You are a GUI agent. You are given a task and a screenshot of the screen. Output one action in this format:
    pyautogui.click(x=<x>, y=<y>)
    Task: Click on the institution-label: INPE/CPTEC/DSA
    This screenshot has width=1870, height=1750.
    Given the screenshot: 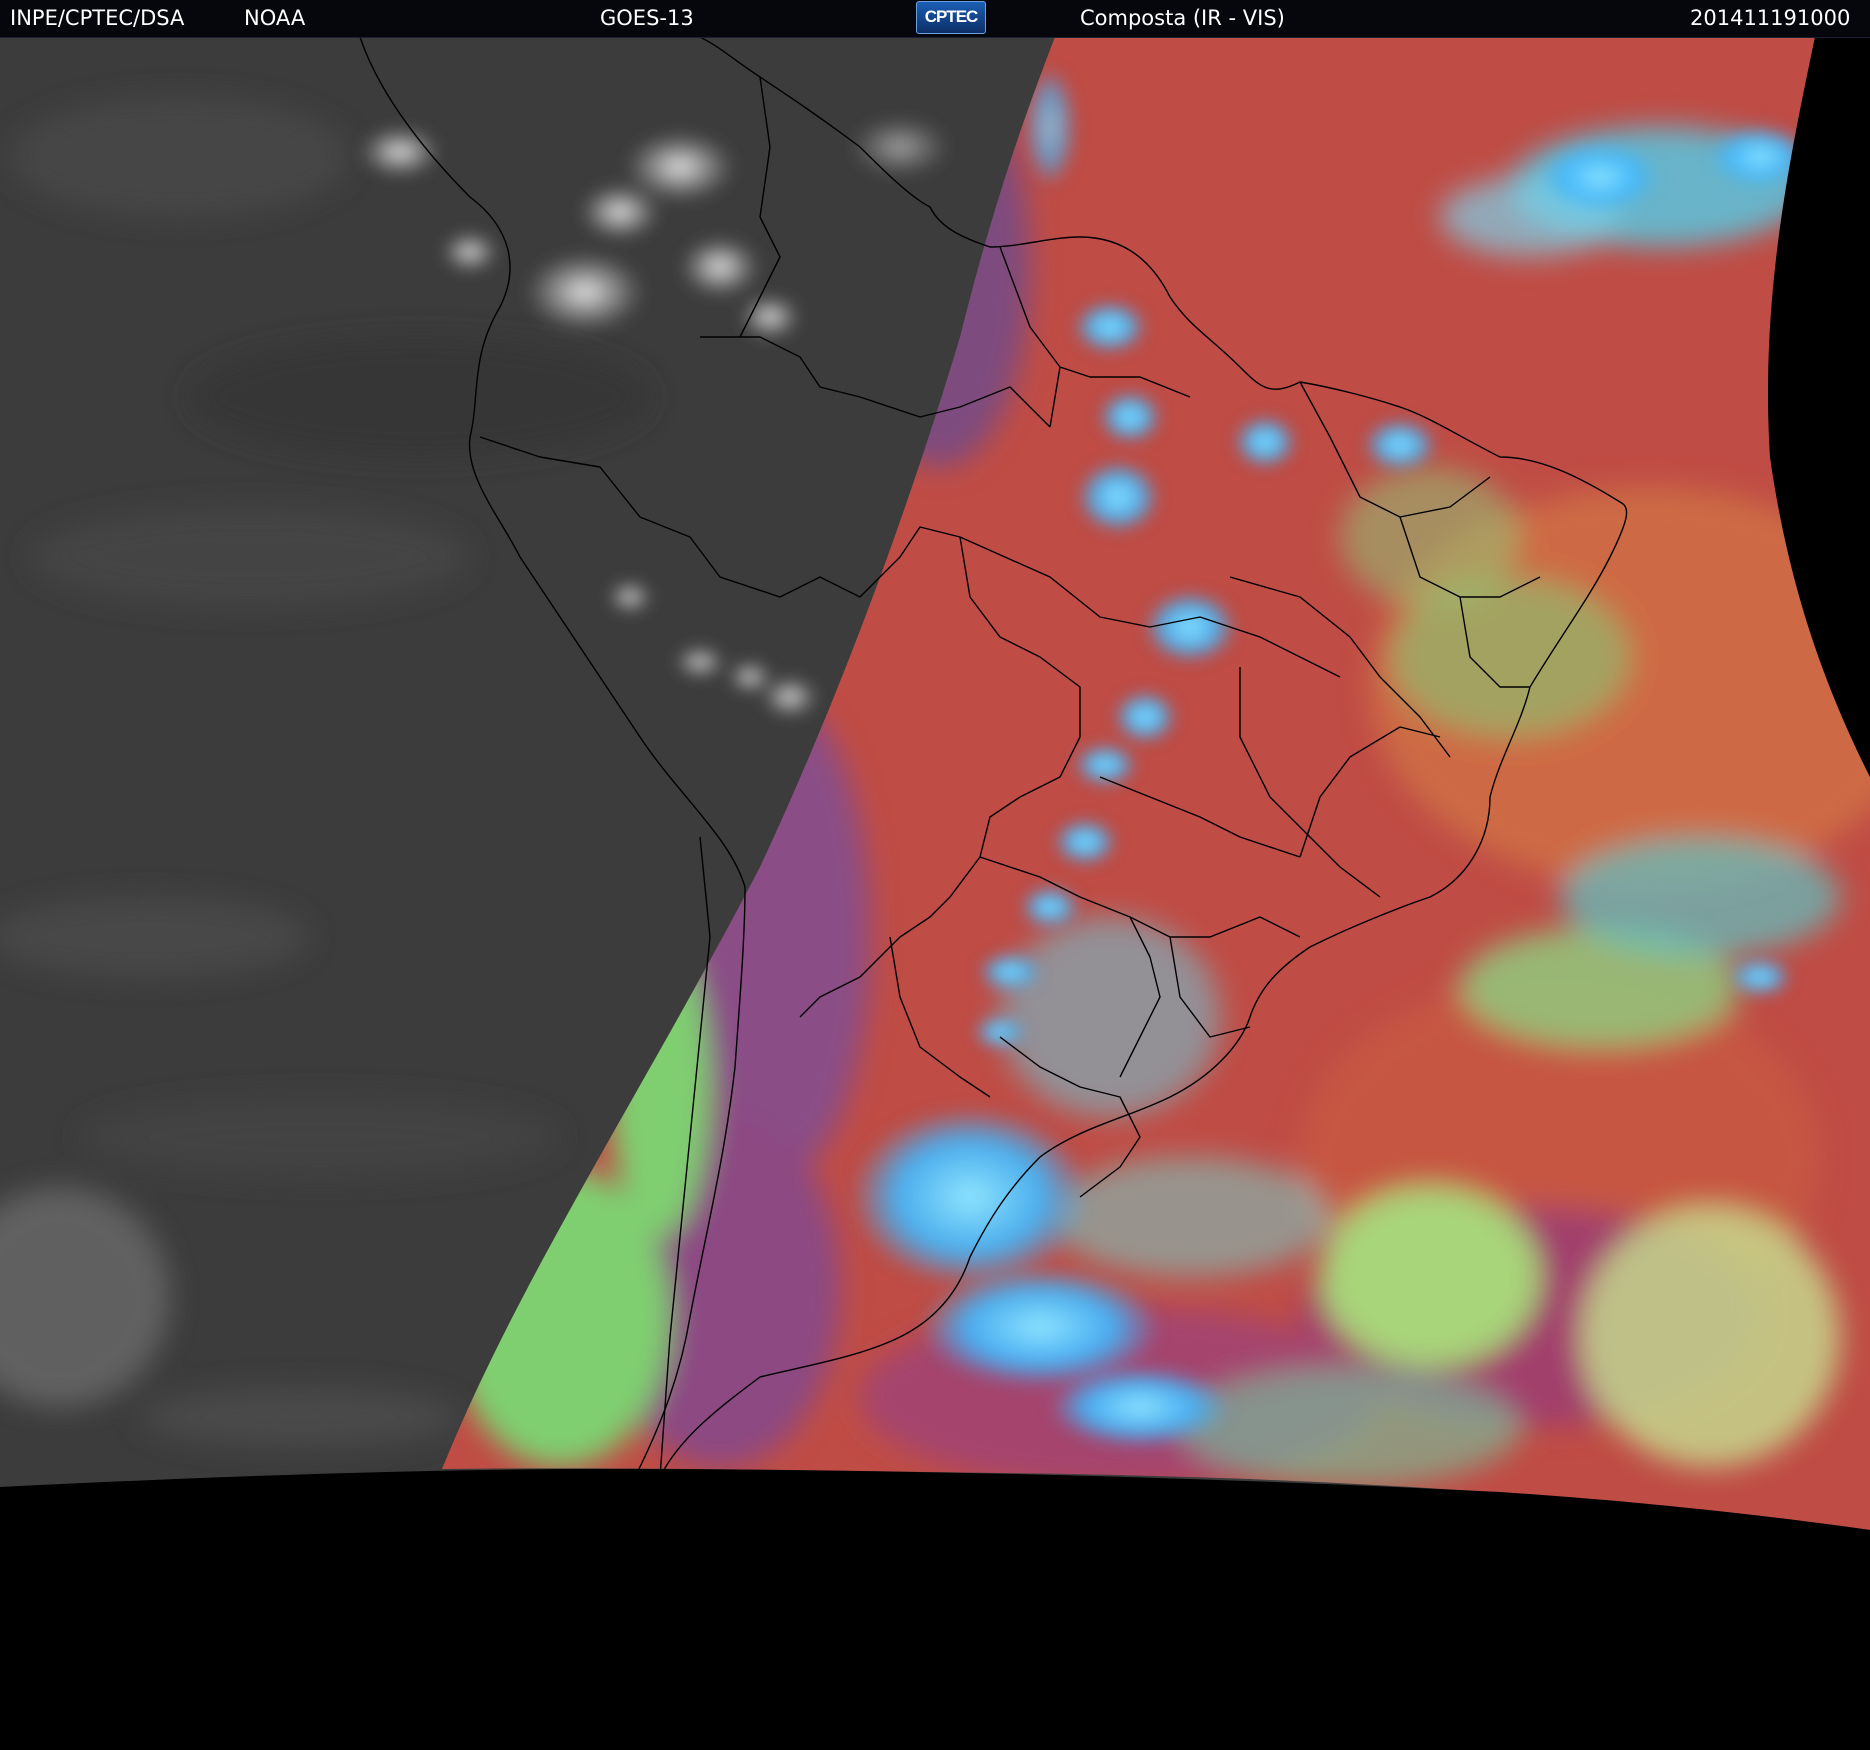 What is the action you would take?
    pyautogui.click(x=97, y=18)
    